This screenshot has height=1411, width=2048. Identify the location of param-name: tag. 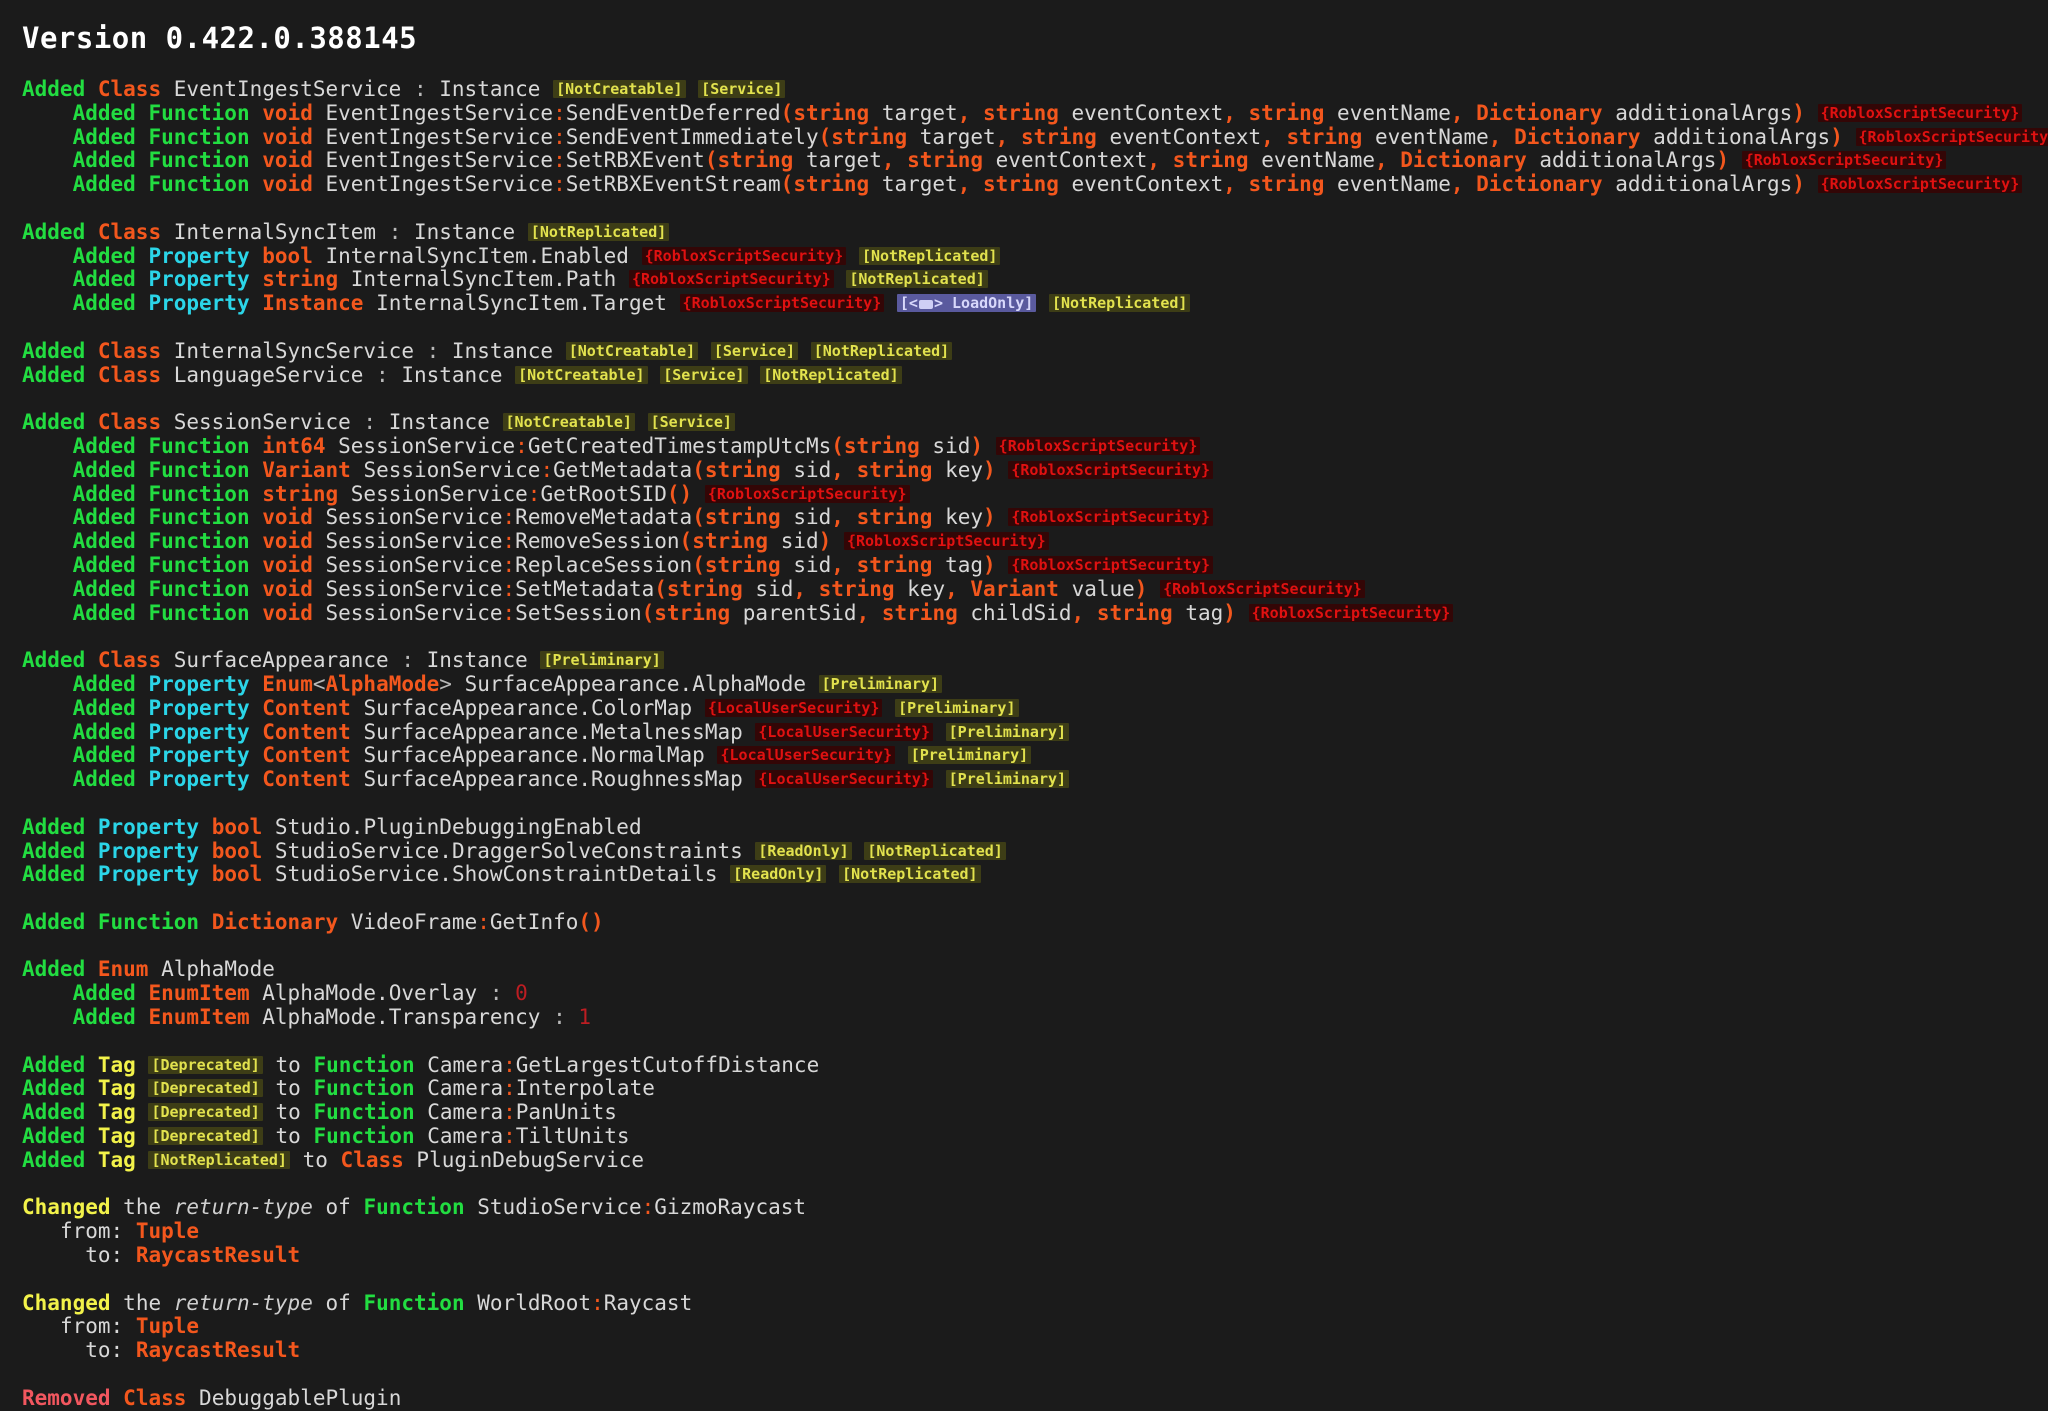
(964, 565).